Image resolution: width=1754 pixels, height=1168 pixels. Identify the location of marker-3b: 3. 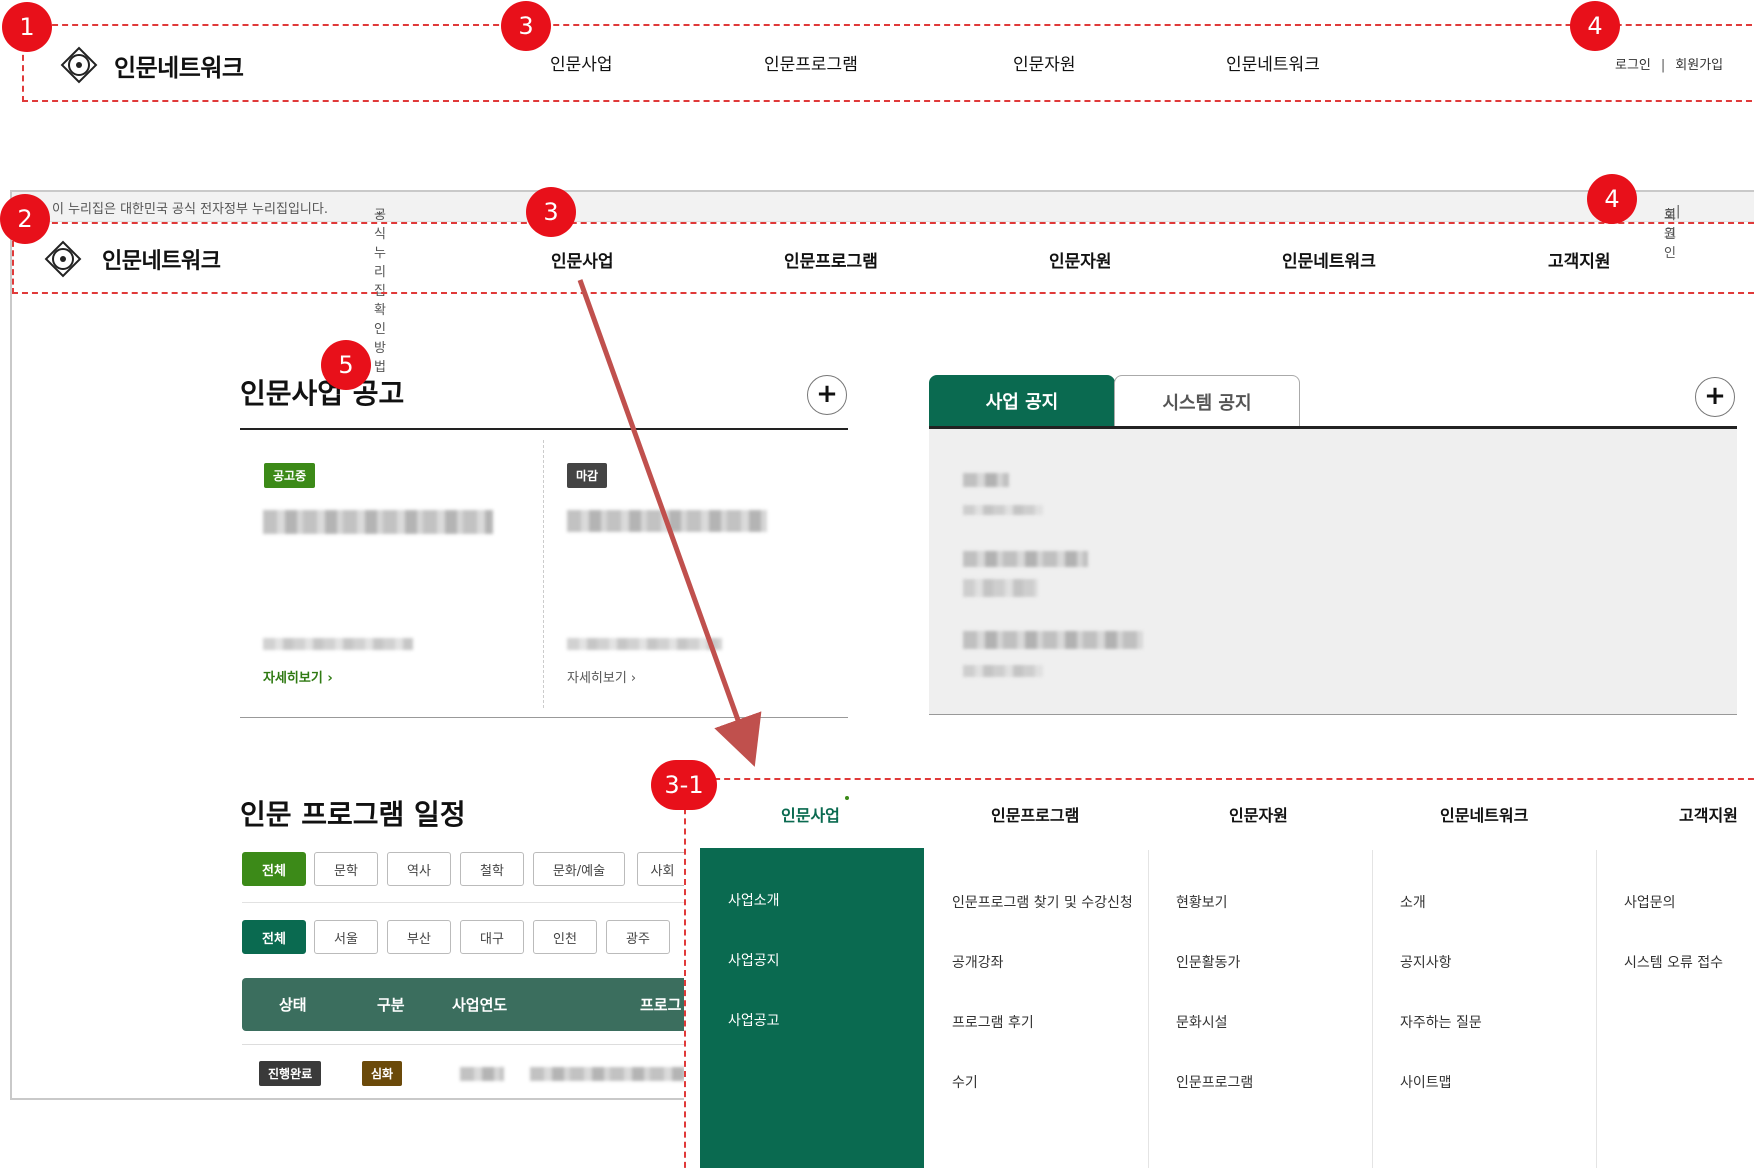
(551, 212).